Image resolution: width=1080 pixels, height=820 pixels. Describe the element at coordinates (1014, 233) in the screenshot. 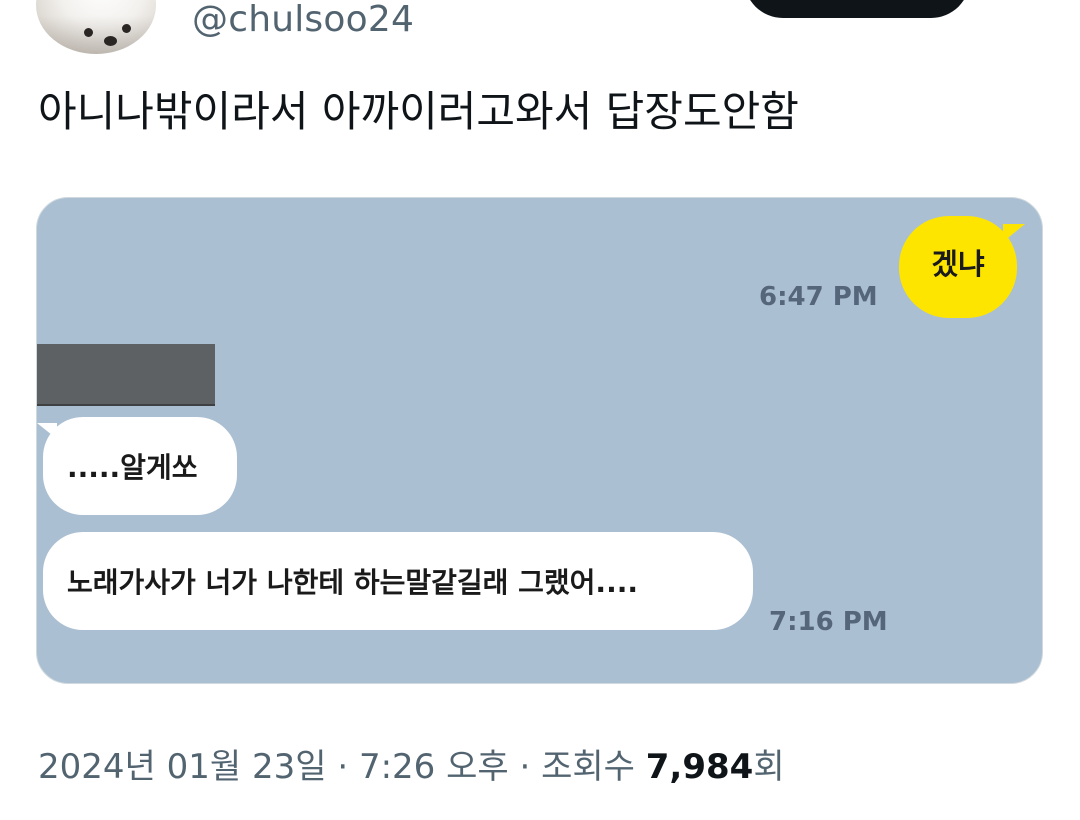

I see `bubble-tail` at that location.